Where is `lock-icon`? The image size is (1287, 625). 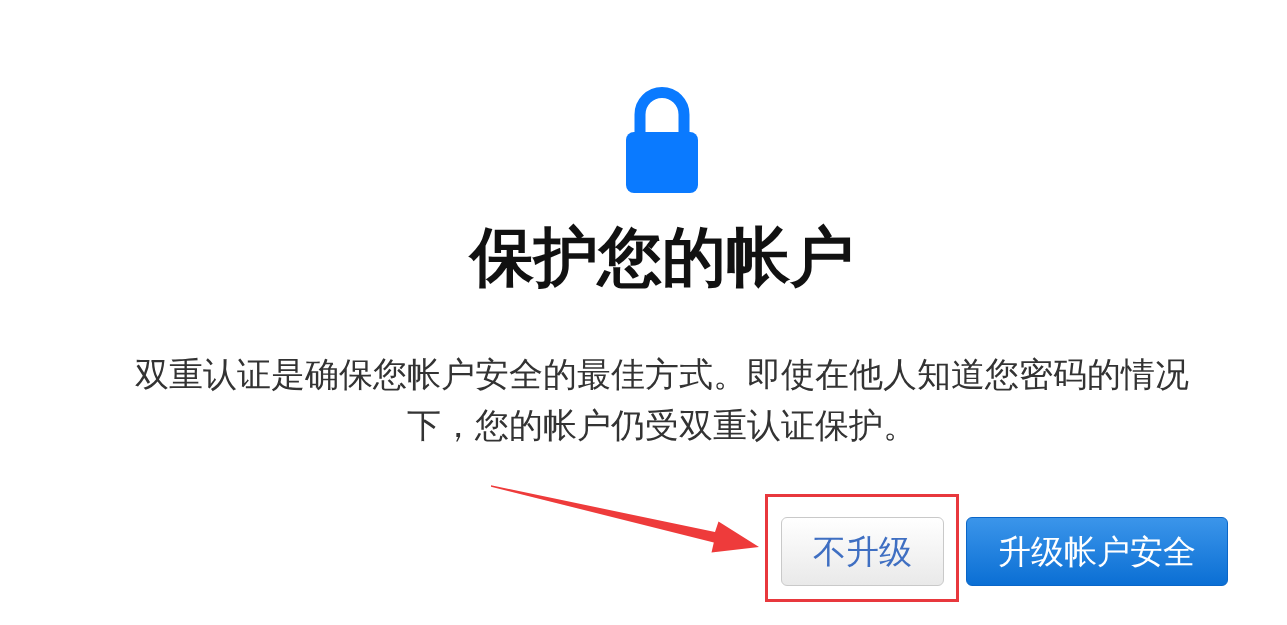
lock-icon is located at coordinates (661, 140).